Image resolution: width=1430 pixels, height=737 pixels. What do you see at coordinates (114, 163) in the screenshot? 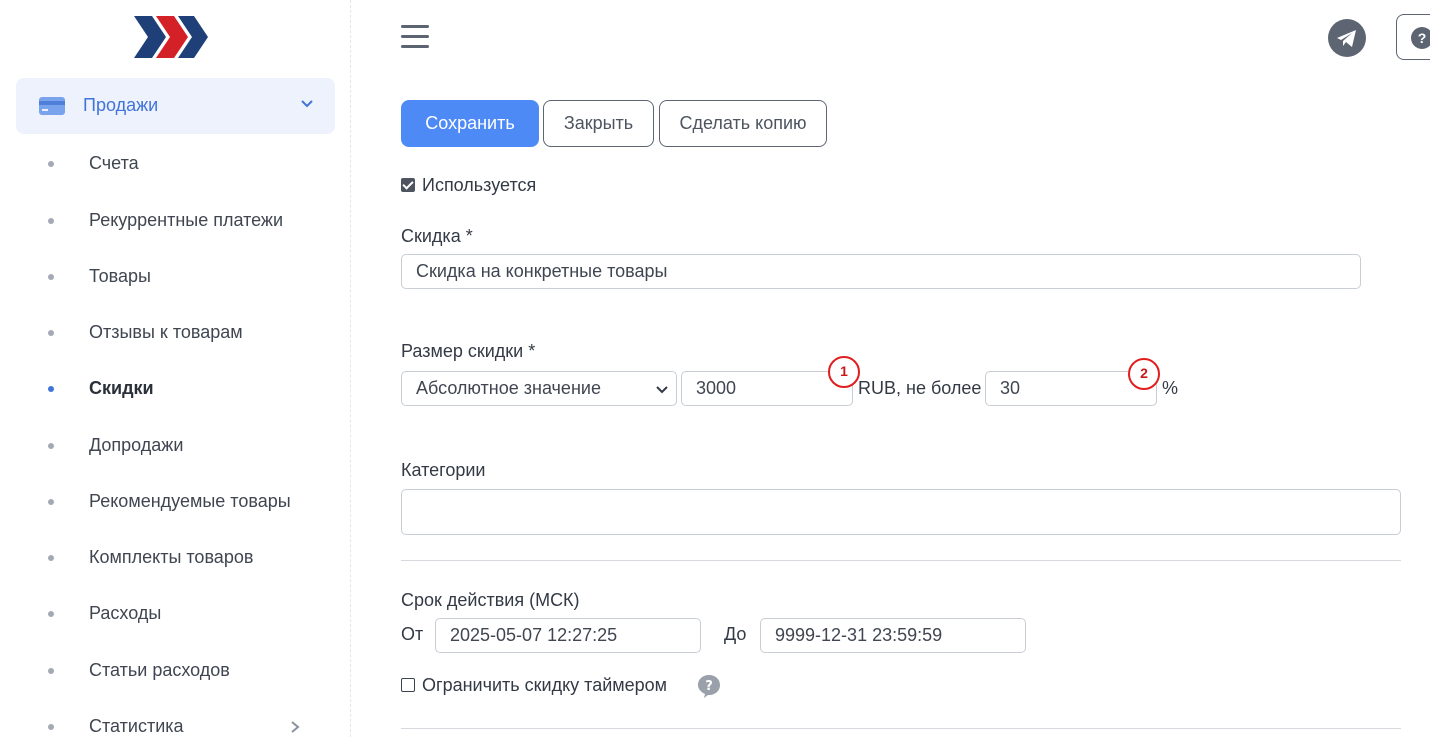
I see `sidebar-item-label: Счета` at bounding box center [114, 163].